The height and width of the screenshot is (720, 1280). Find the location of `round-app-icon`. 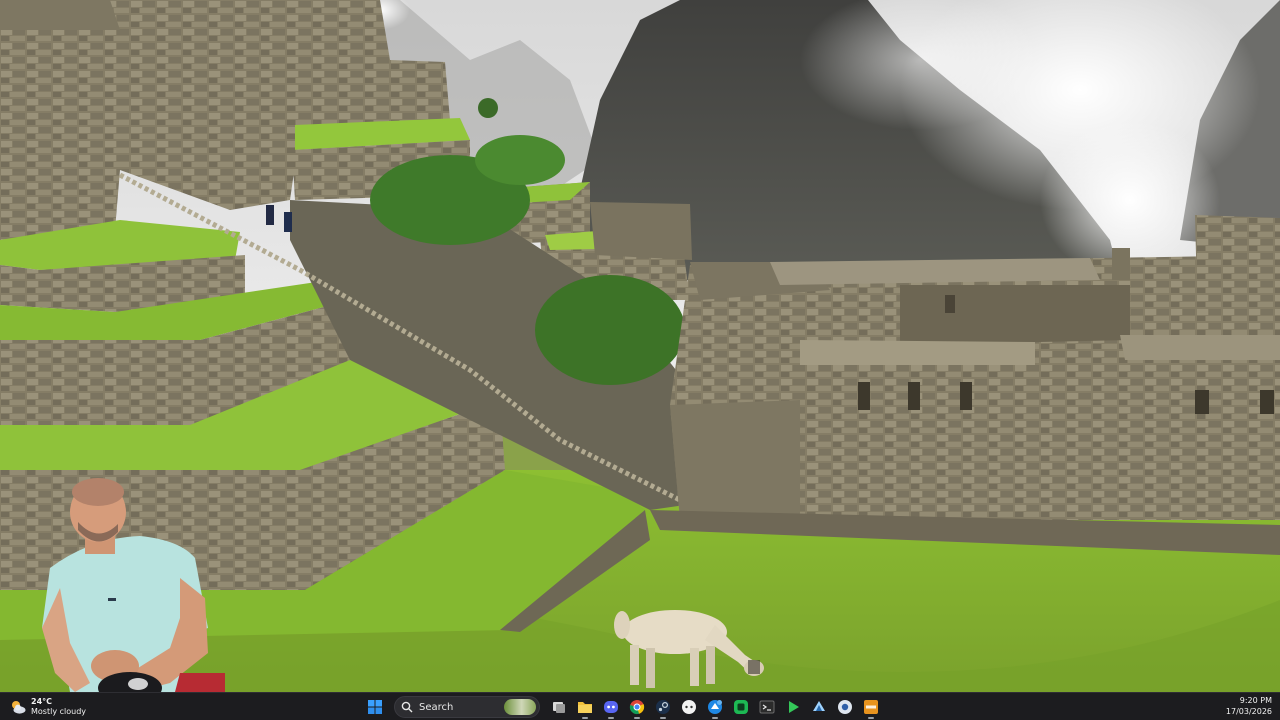

round-app-icon is located at coordinates (845, 707).